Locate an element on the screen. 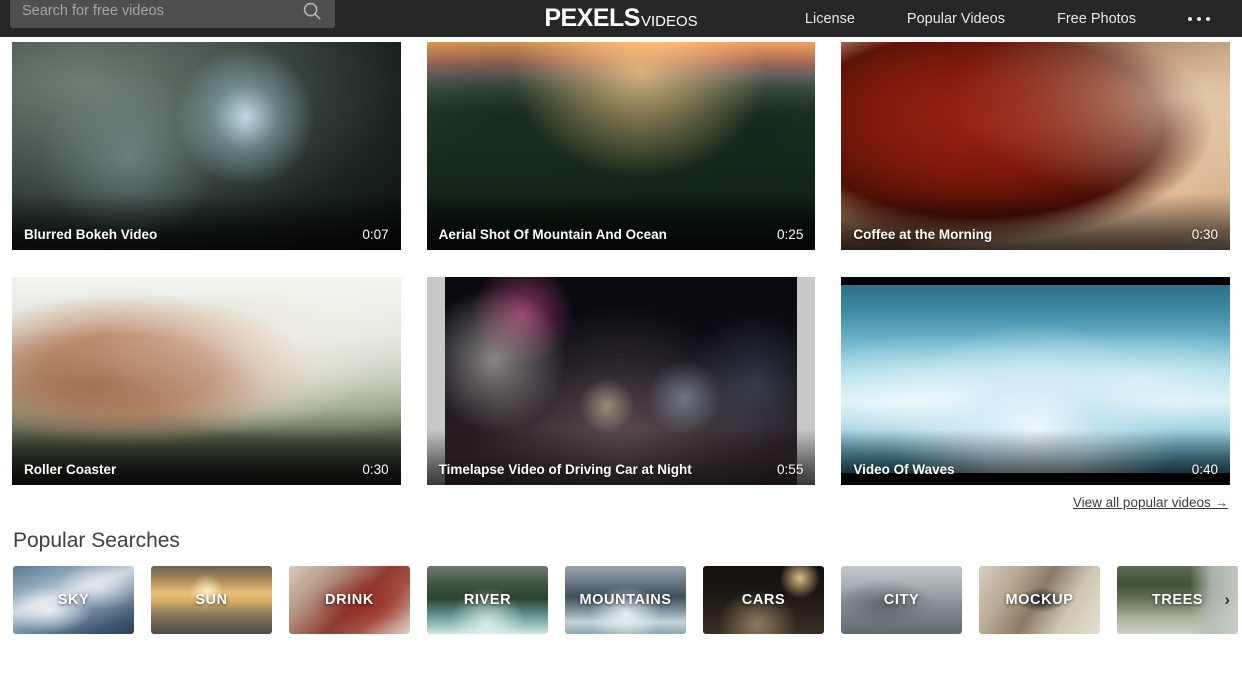  tile-label: MOUNTAINS is located at coordinates (625, 600).